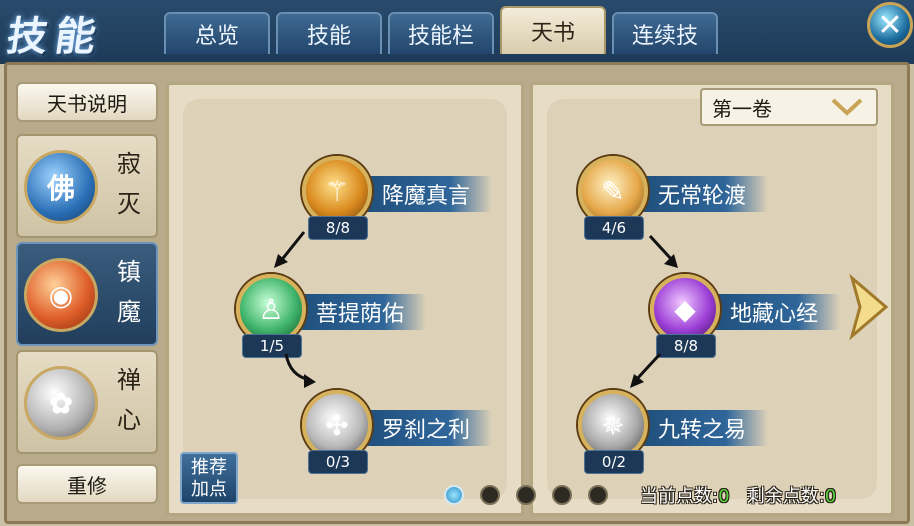 Image resolution: width=914 pixels, height=526 pixels. Describe the element at coordinates (785, 496) in the screenshot. I see `remaining-points-label: 剩余点数:` at that location.